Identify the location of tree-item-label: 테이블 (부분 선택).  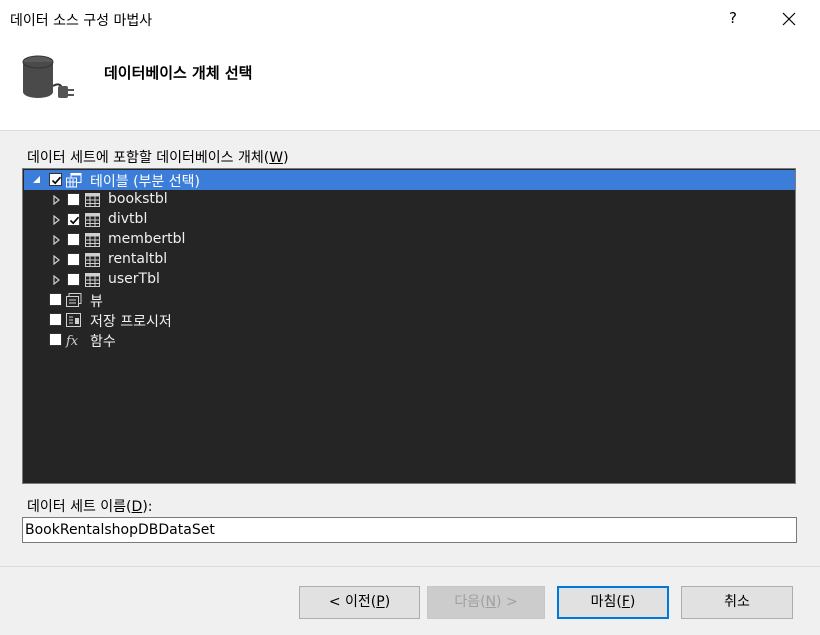
(145, 182).